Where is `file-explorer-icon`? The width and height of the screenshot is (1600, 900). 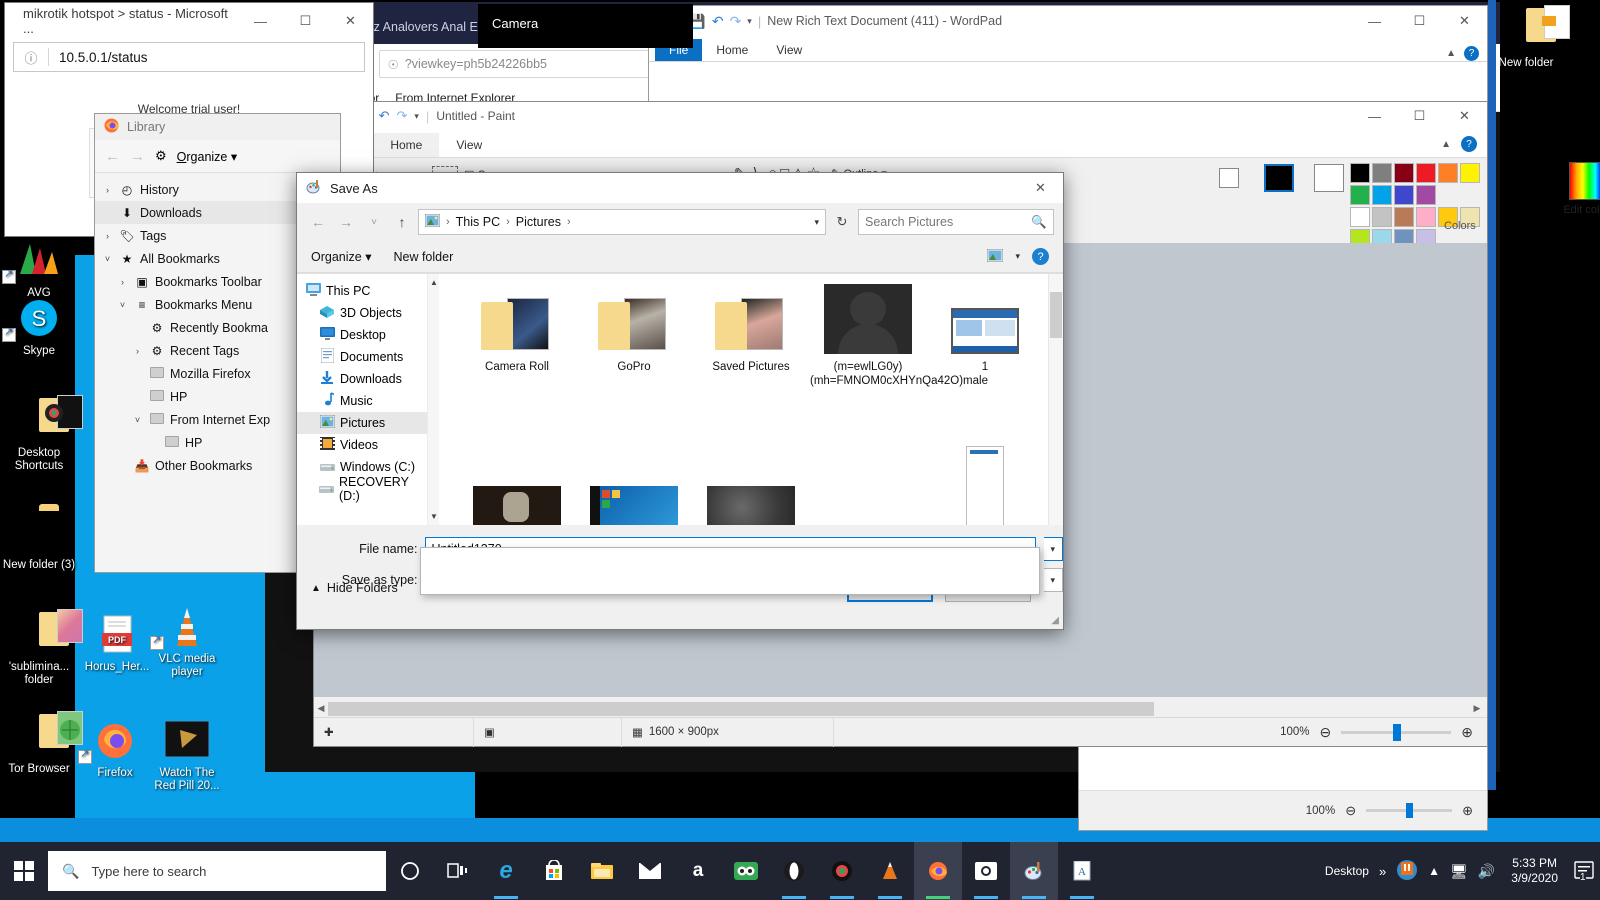 file-explorer-icon is located at coordinates (602, 871).